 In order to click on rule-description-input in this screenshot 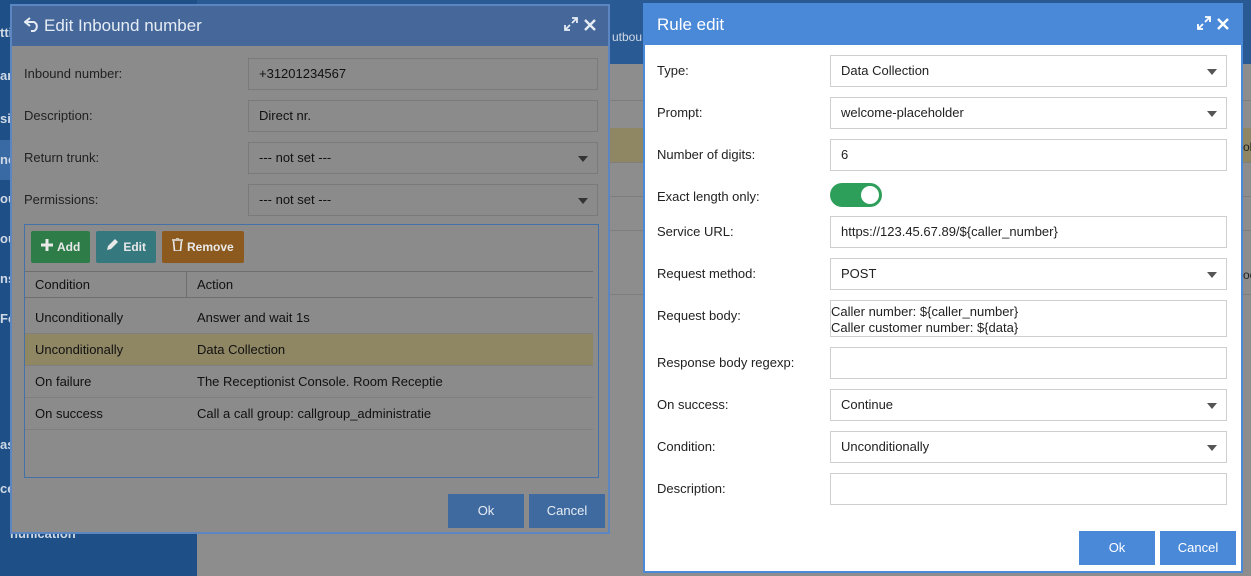, I will do `click(1028, 489)`.